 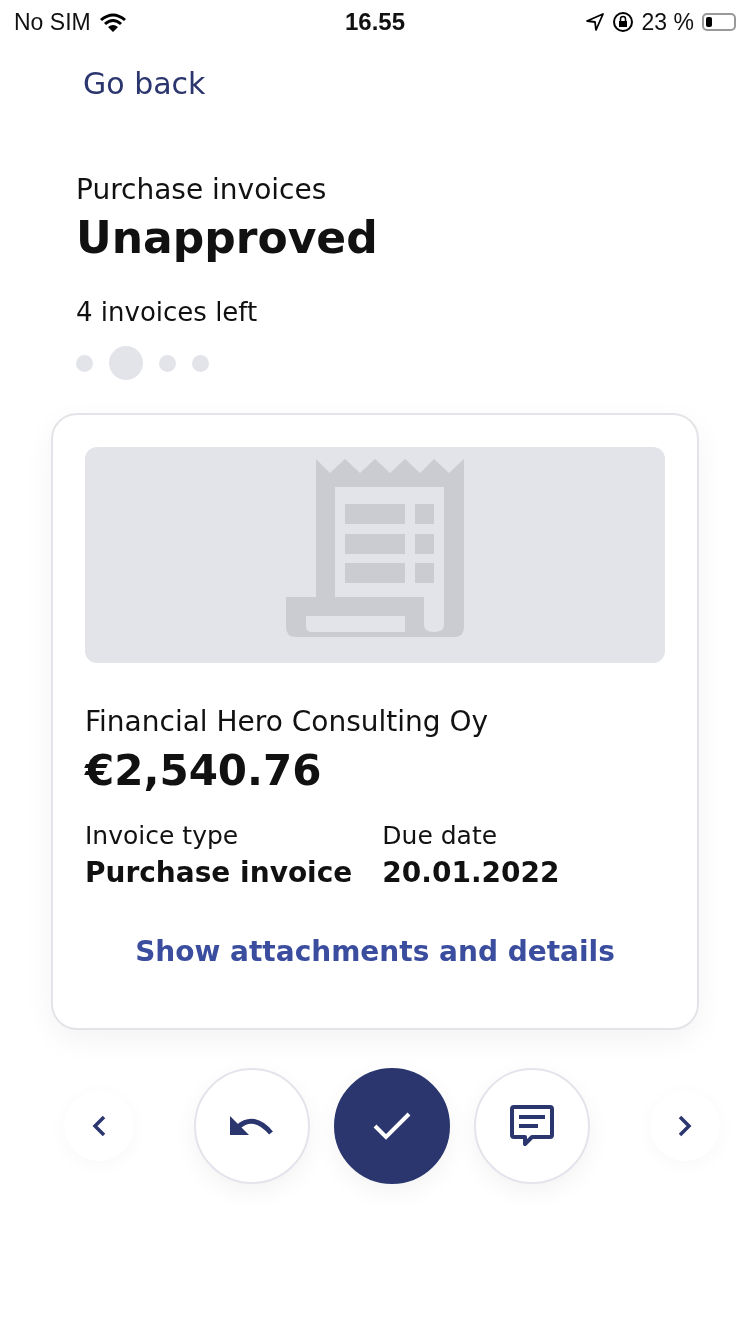 What do you see at coordinates (375, 21) in the screenshot?
I see `clock-time: 16.55` at bounding box center [375, 21].